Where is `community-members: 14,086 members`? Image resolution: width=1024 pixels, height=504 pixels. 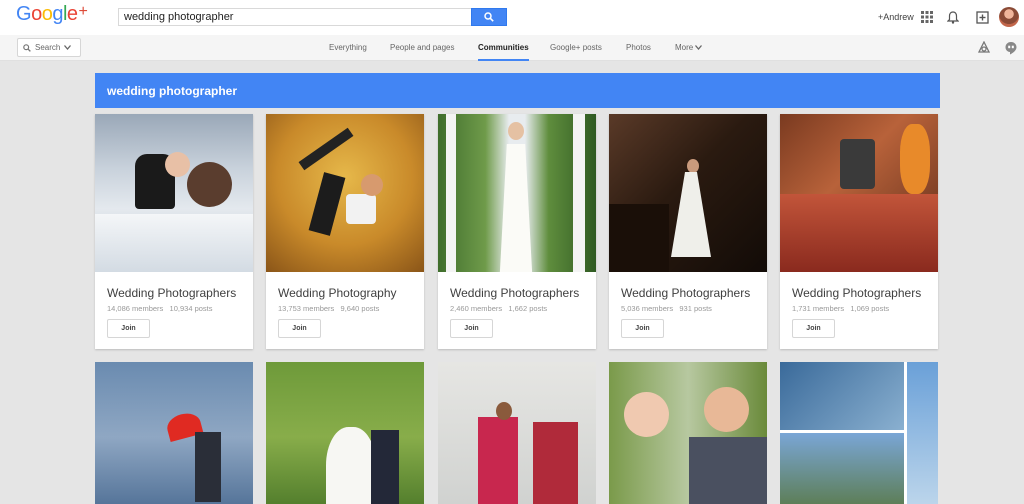
community-members: 14,086 members is located at coordinates (135, 308).